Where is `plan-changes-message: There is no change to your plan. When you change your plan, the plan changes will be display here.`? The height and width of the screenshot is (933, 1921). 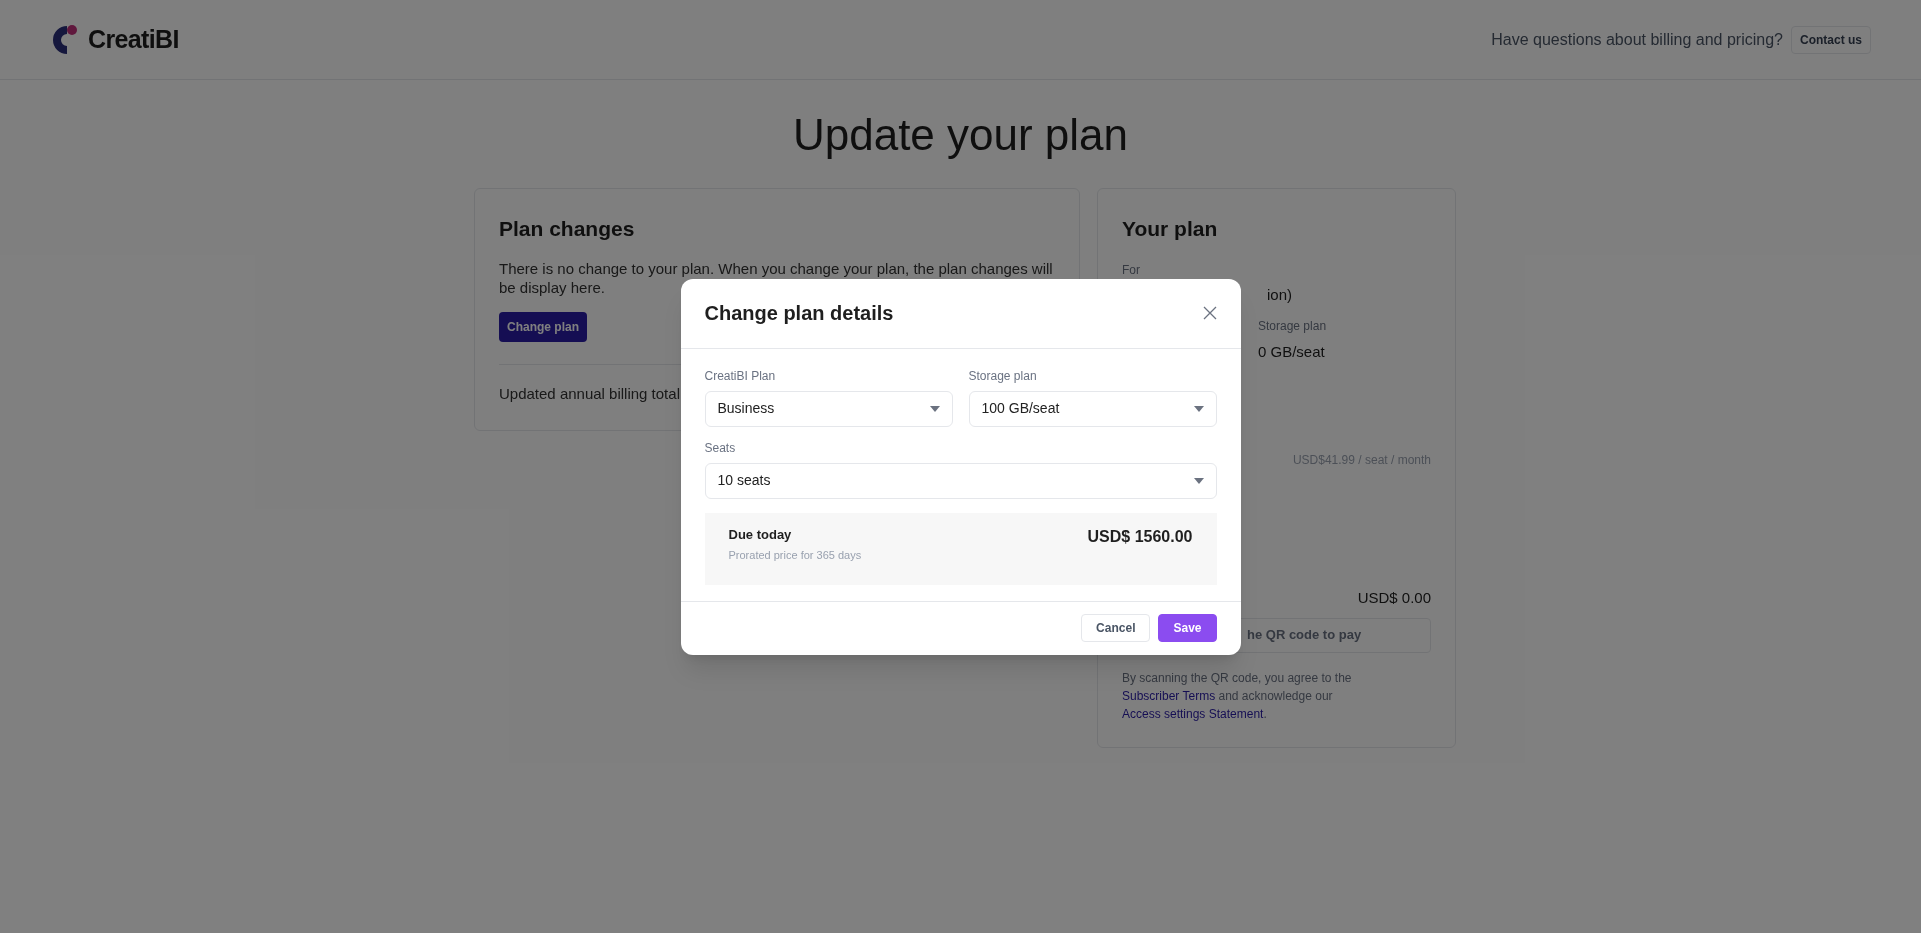 plan-changes-message: There is no change to your plan. When you change your plan, the plan changes will be display here. is located at coordinates (776, 277).